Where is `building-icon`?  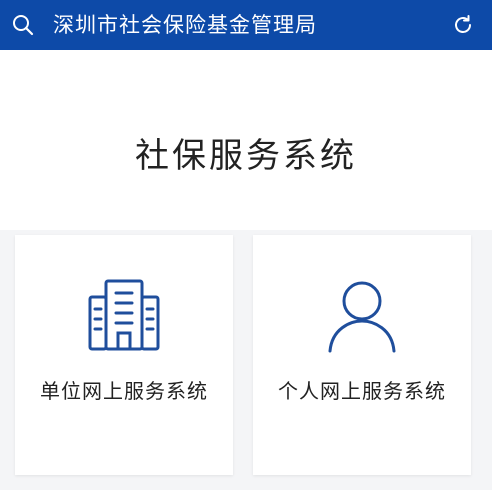 building-icon is located at coordinates (124, 315).